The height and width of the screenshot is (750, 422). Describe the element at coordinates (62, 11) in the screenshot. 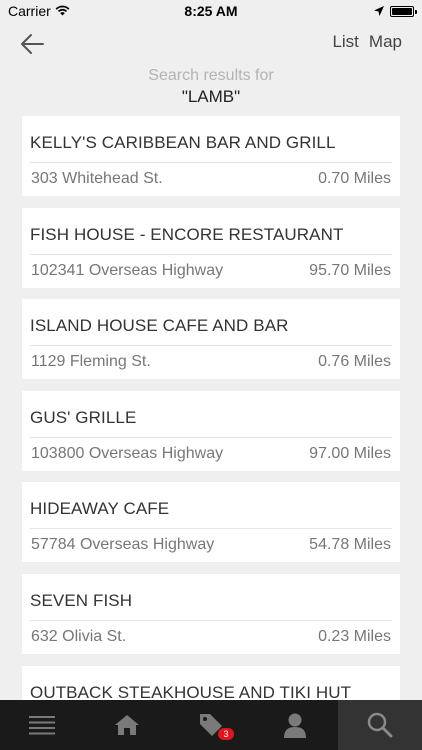

I see `wifi-icon` at that location.